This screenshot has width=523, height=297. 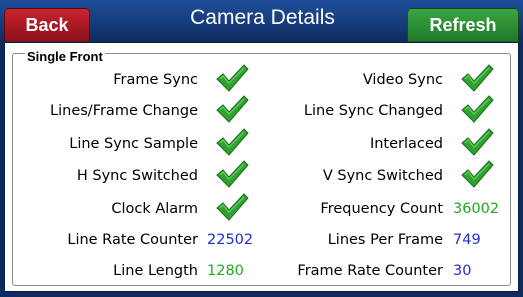 I want to click on field-label: Lines Per Frame, so click(x=385, y=240).